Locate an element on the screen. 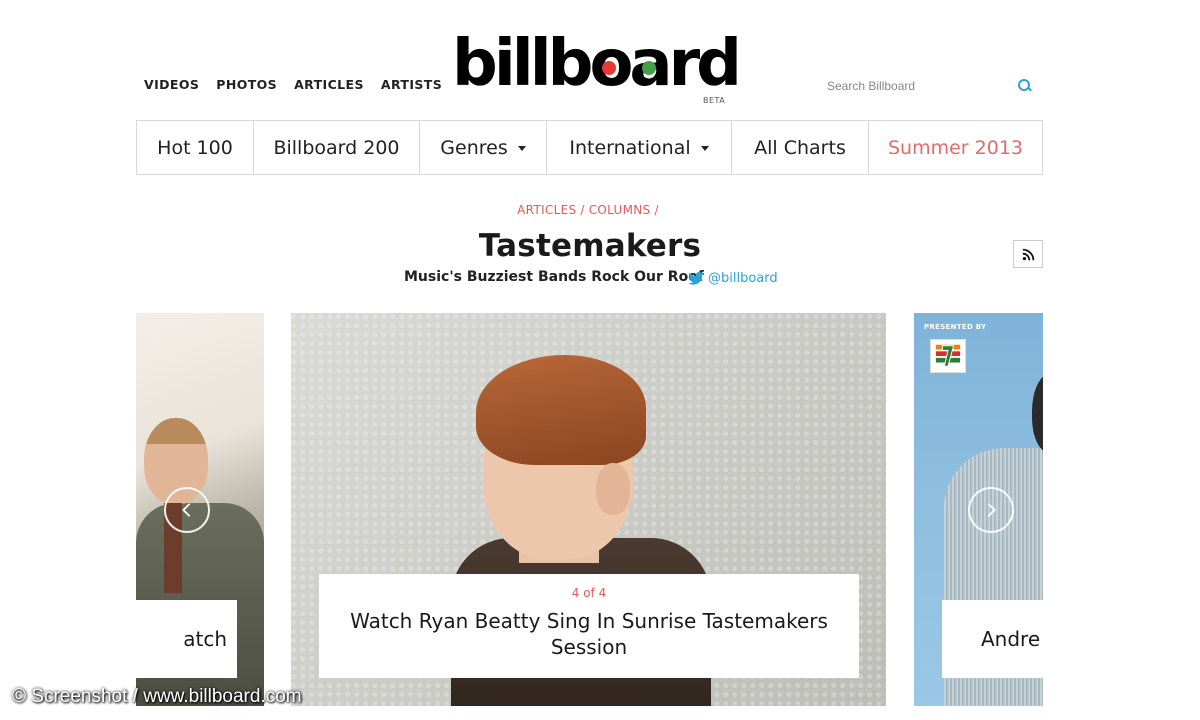 The width and height of the screenshot is (1200, 720). seven-eleven-logo is located at coordinates (948, 356).